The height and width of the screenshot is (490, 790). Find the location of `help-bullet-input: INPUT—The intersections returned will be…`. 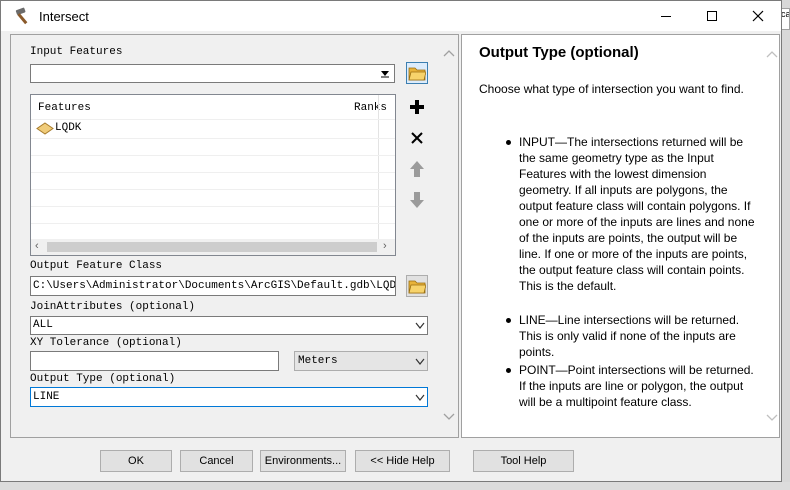

help-bullet-input: INPUT—The intersections returned will be… is located at coordinates (637, 214).